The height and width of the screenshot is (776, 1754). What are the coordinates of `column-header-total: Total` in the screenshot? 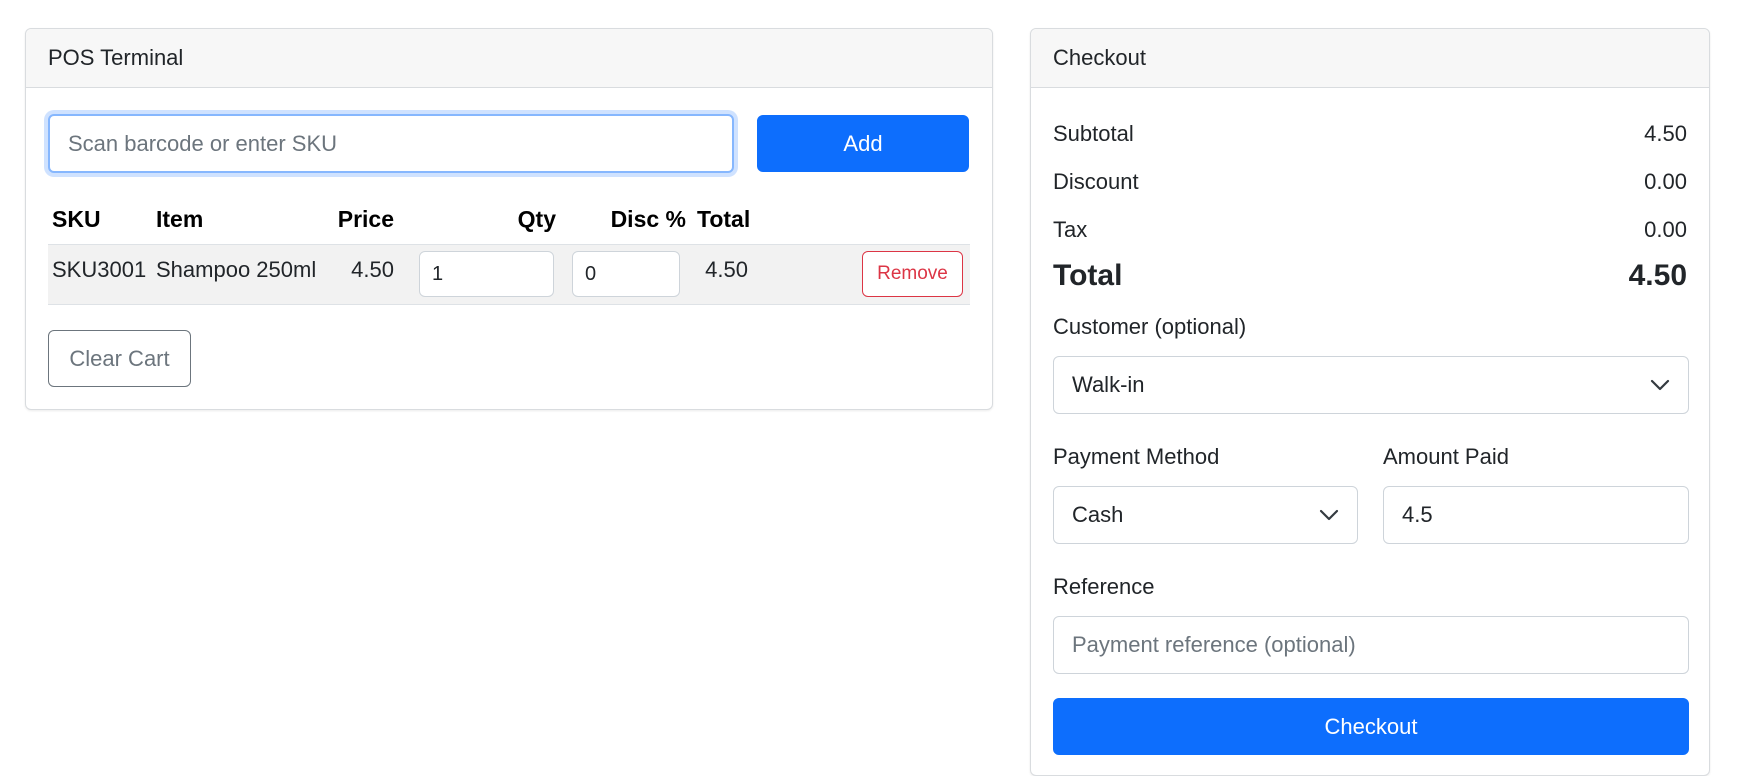 It's located at (724, 219).